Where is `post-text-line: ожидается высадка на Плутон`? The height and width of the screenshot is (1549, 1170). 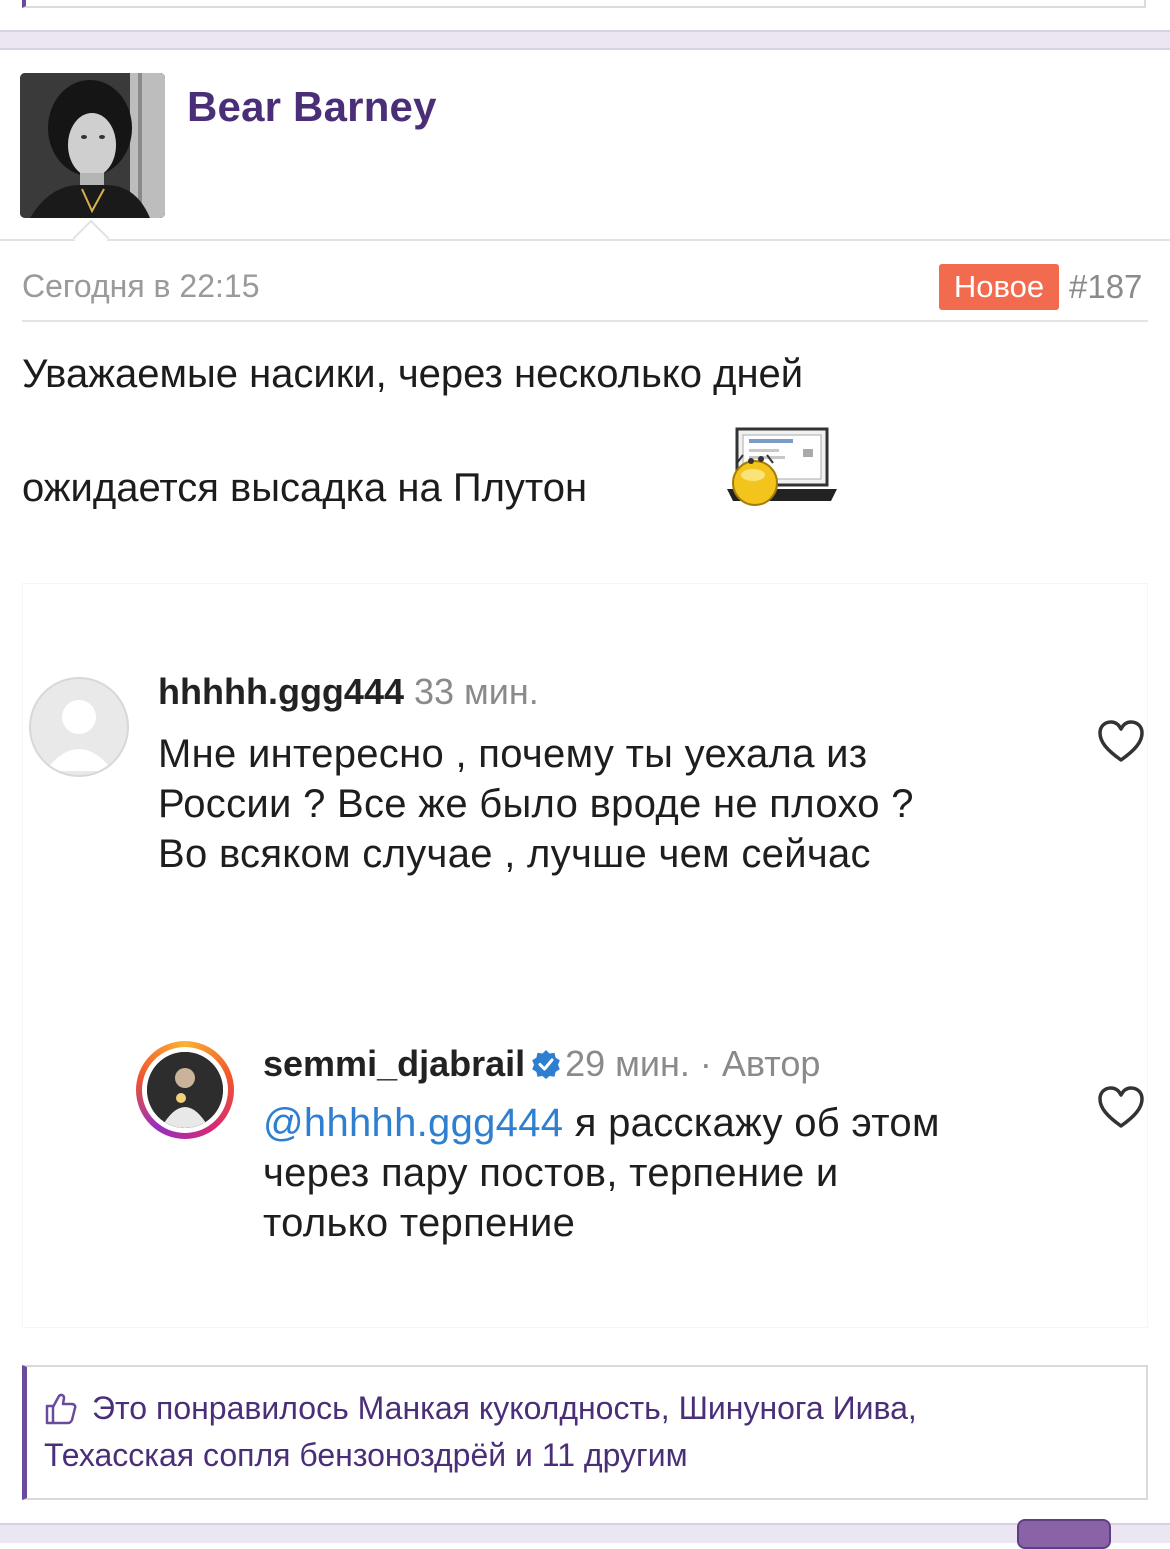
post-text-line: ожидается высадка на Плутон is located at coordinates (305, 488).